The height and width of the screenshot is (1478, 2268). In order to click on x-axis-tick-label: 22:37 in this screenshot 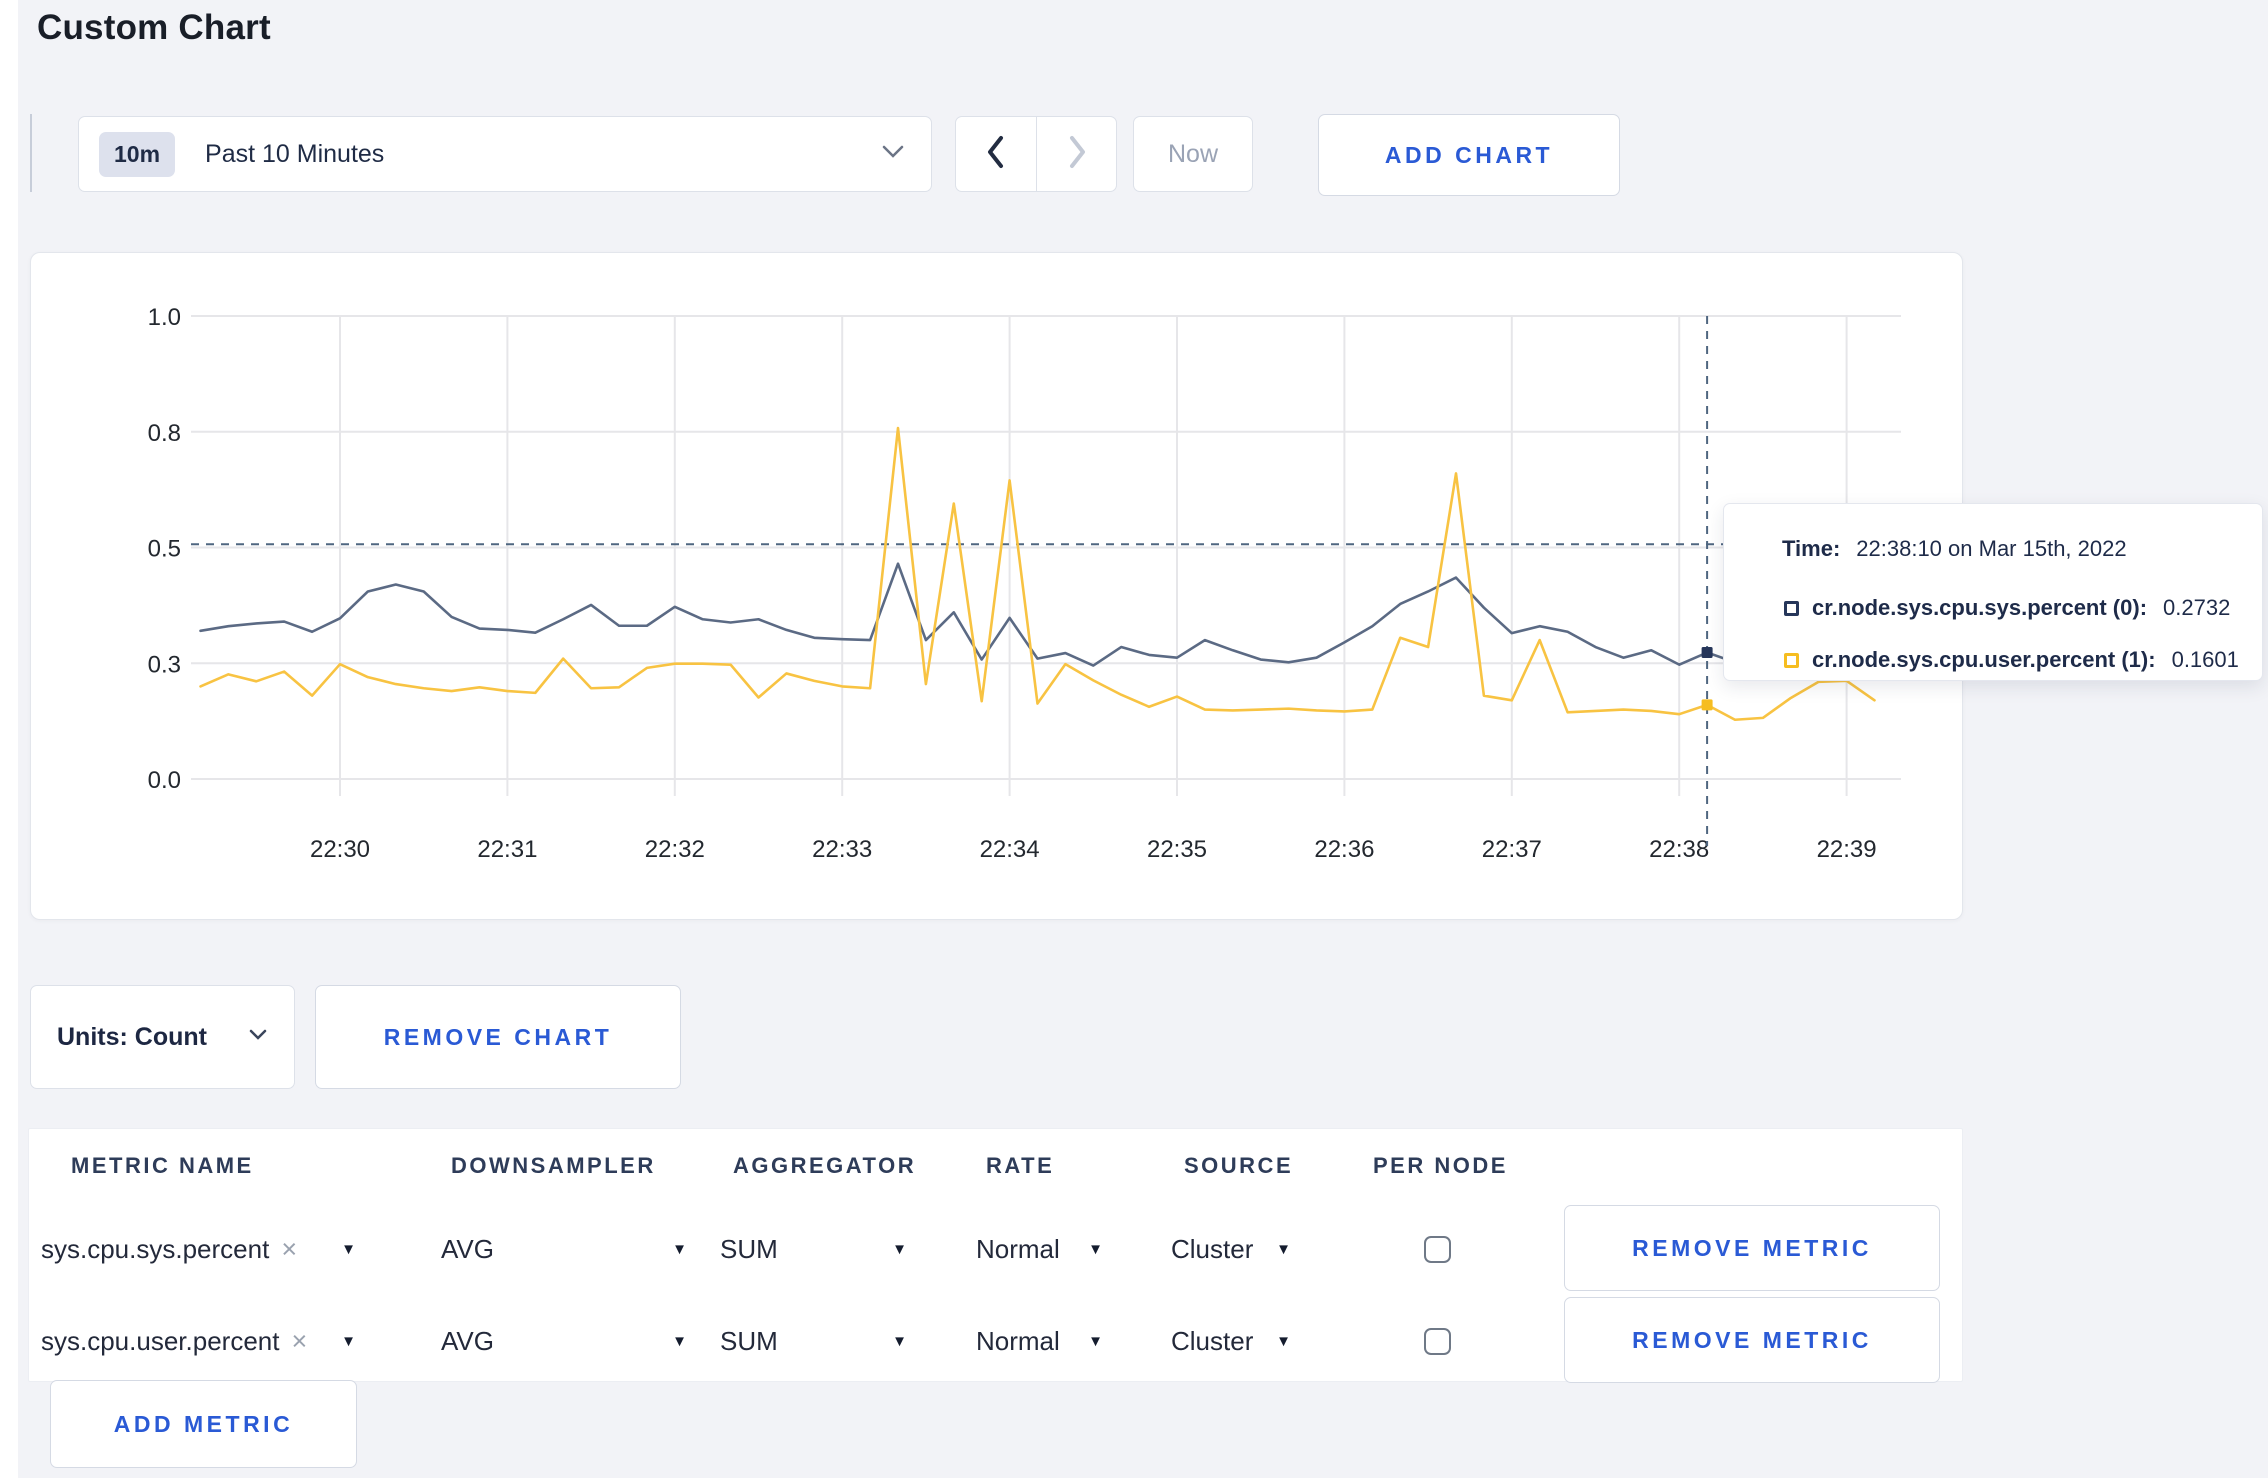, I will do `click(1512, 849)`.